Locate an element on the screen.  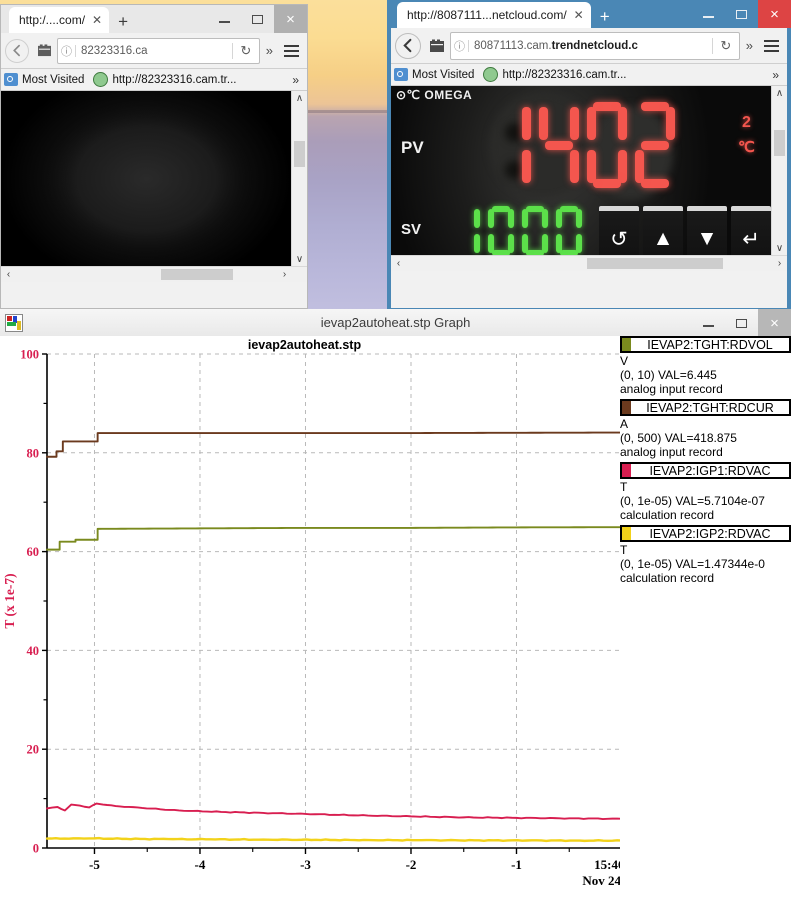
overflow-button-2: » is located at coordinates (749, 45).